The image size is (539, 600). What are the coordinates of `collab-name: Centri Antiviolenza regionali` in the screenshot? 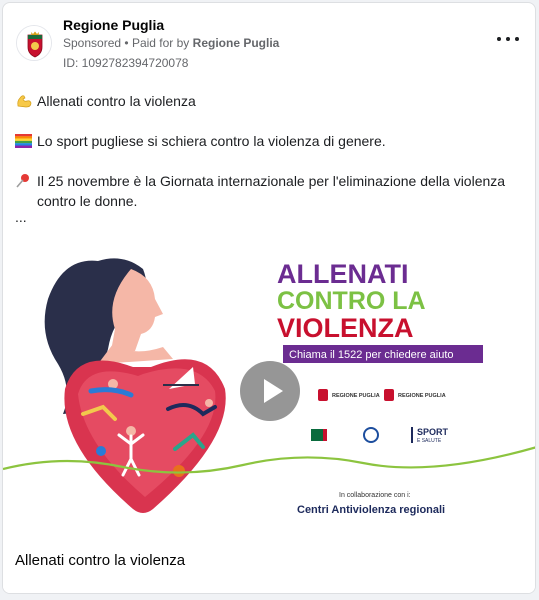 It's located at (371, 510).